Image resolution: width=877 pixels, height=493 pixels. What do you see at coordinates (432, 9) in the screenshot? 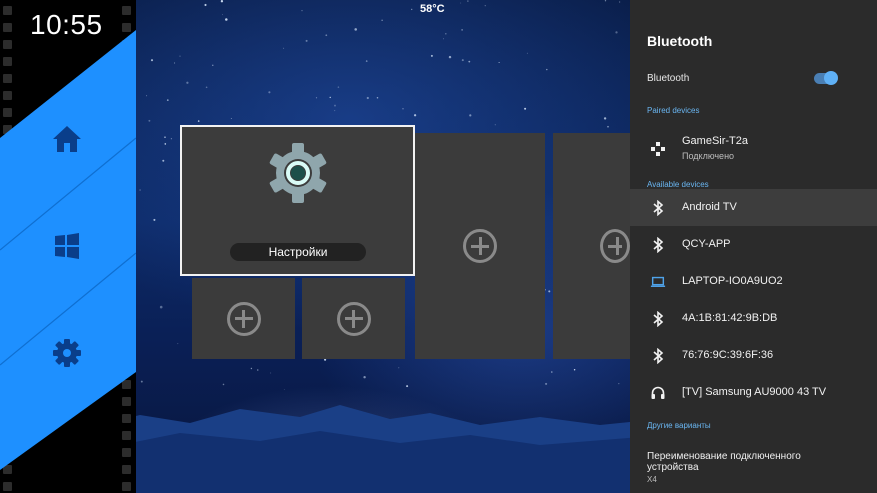
I see `temperature-readout: 58°C` at bounding box center [432, 9].